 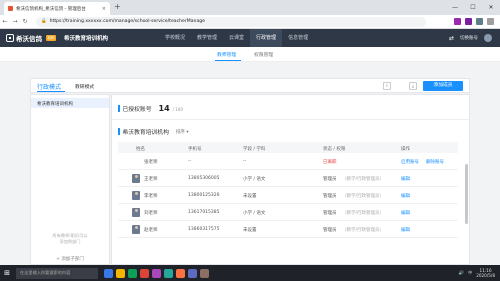 What do you see at coordinates (70, 239) in the screenshot?
I see `empty-hint: 所有教师/职员可以 添加到部门` at bounding box center [70, 239].